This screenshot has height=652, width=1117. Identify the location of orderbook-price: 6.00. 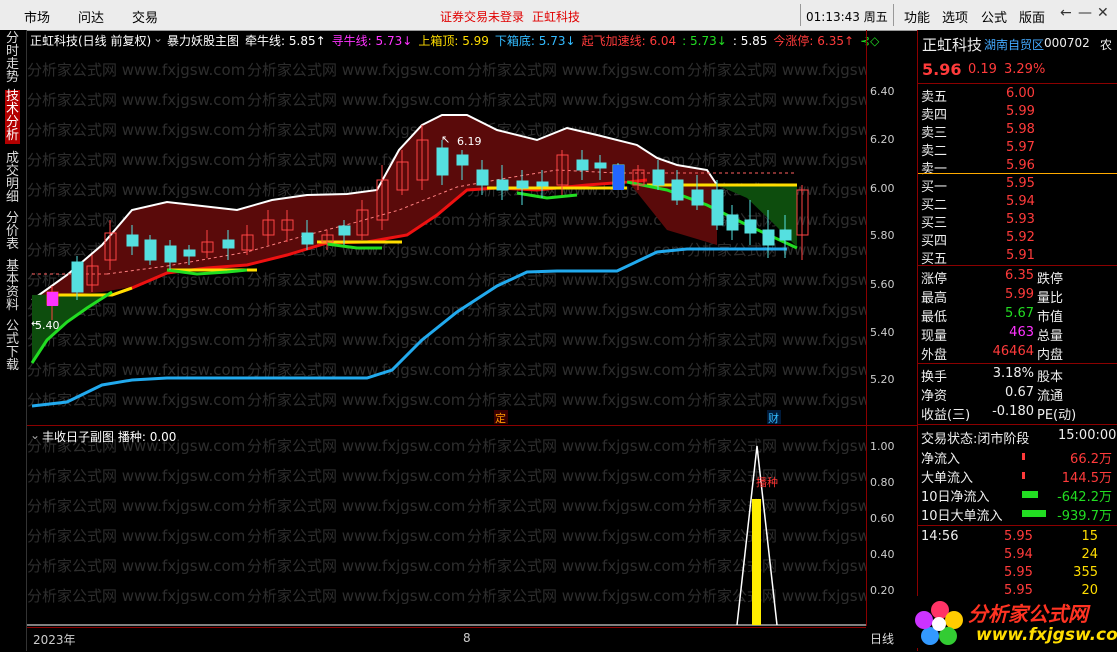
(1020, 93).